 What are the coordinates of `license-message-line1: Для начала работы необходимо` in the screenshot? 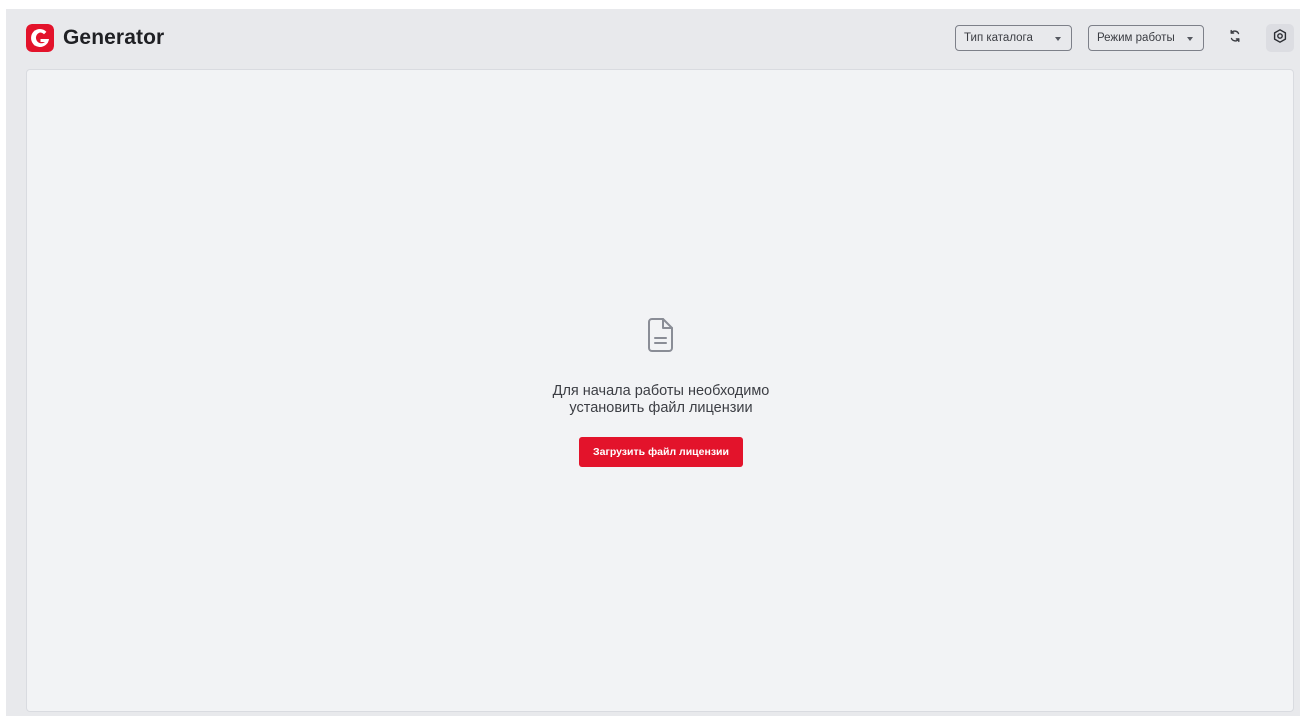 It's located at (661, 391).